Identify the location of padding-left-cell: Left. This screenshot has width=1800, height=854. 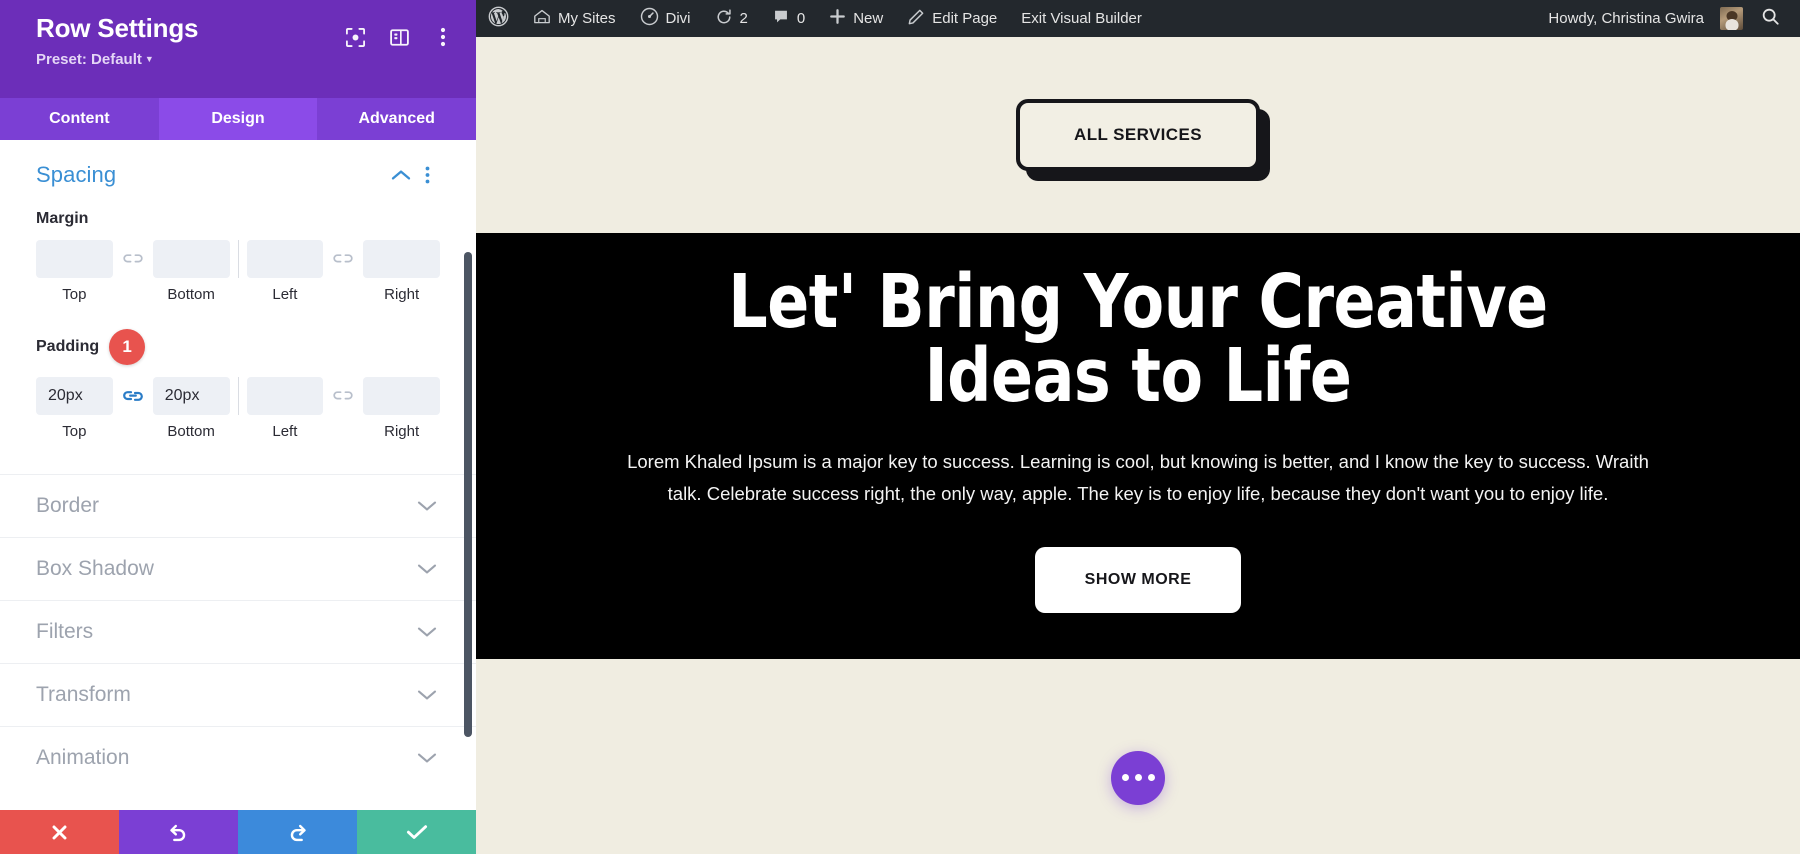
(285, 408).